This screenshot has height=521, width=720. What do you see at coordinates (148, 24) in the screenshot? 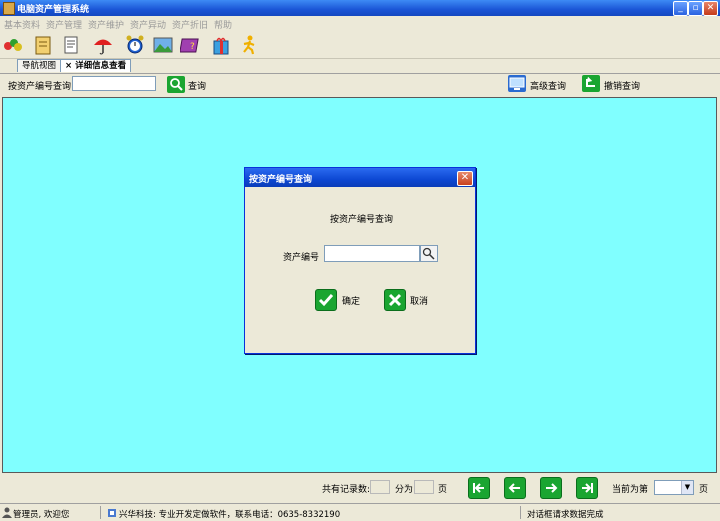
I see `menu-asset-change: 资产异动` at bounding box center [148, 24].